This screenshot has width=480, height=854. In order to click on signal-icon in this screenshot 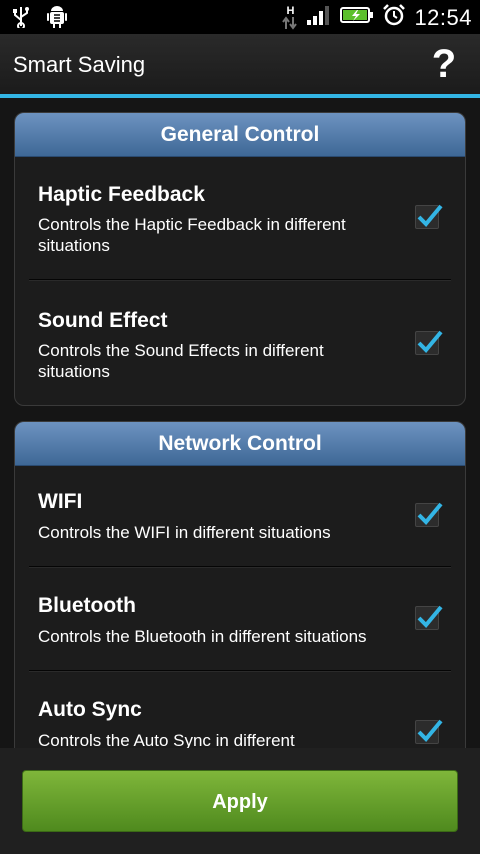, I will do `click(319, 17)`.